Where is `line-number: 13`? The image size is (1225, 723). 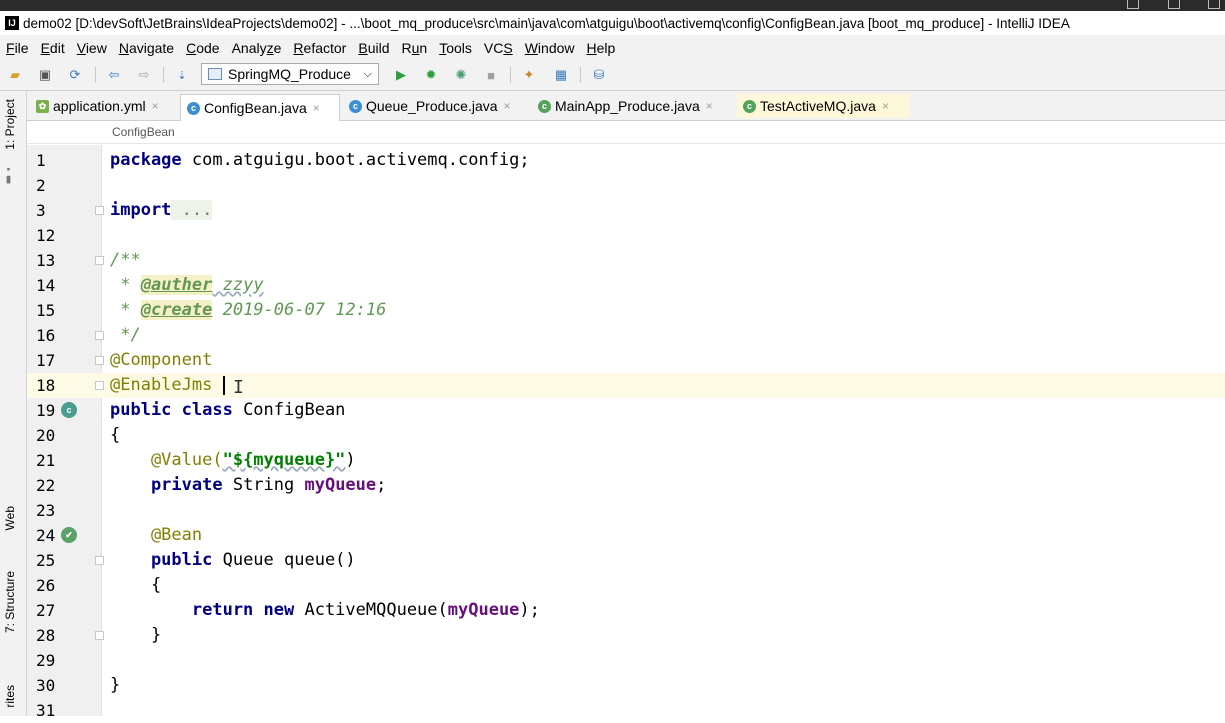 line-number: 13 is located at coordinates (46, 260).